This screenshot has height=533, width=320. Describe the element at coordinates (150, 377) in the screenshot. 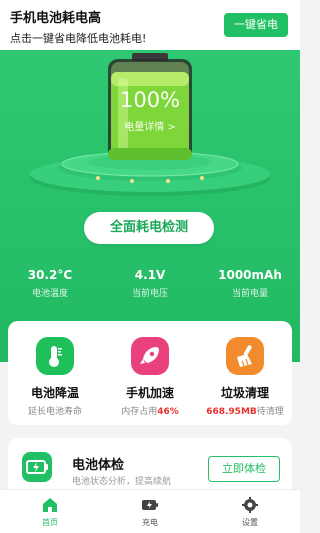

I see `feature-phone-speedup: 手机加速 内存占用46%` at that location.